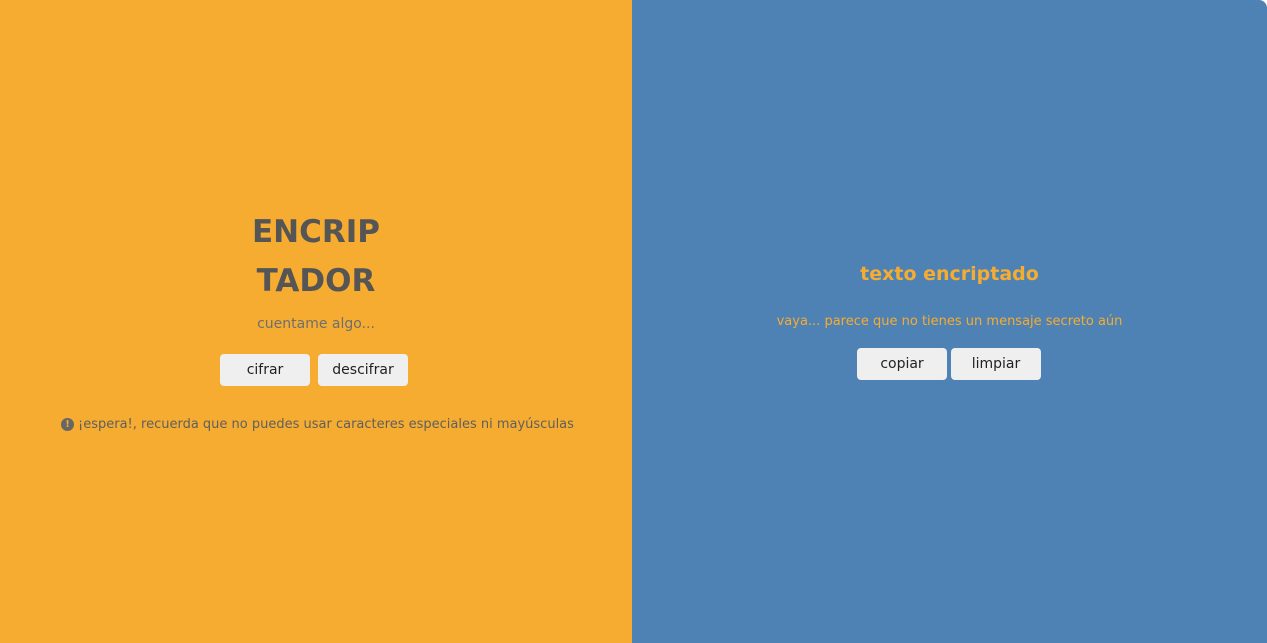 This screenshot has width=1267, height=643. I want to click on alert-circle-icon: !, so click(67, 424).